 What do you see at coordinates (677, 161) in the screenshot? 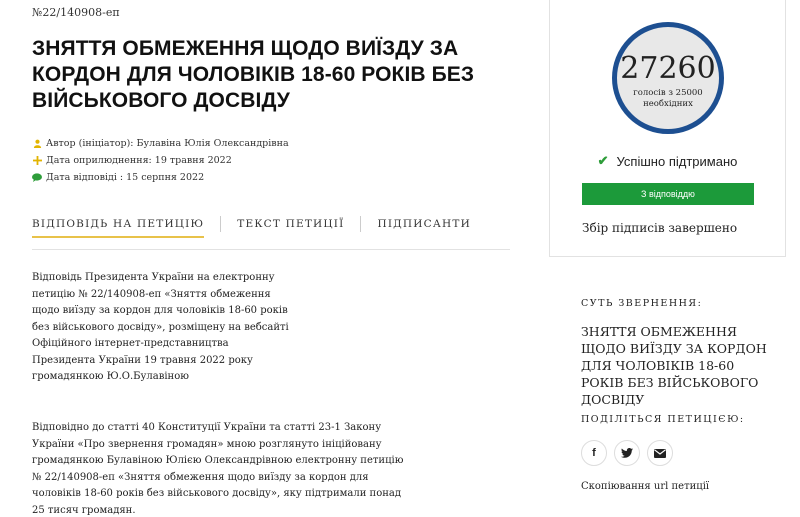
I see `support-status-text: Успішно підтримано` at bounding box center [677, 161].